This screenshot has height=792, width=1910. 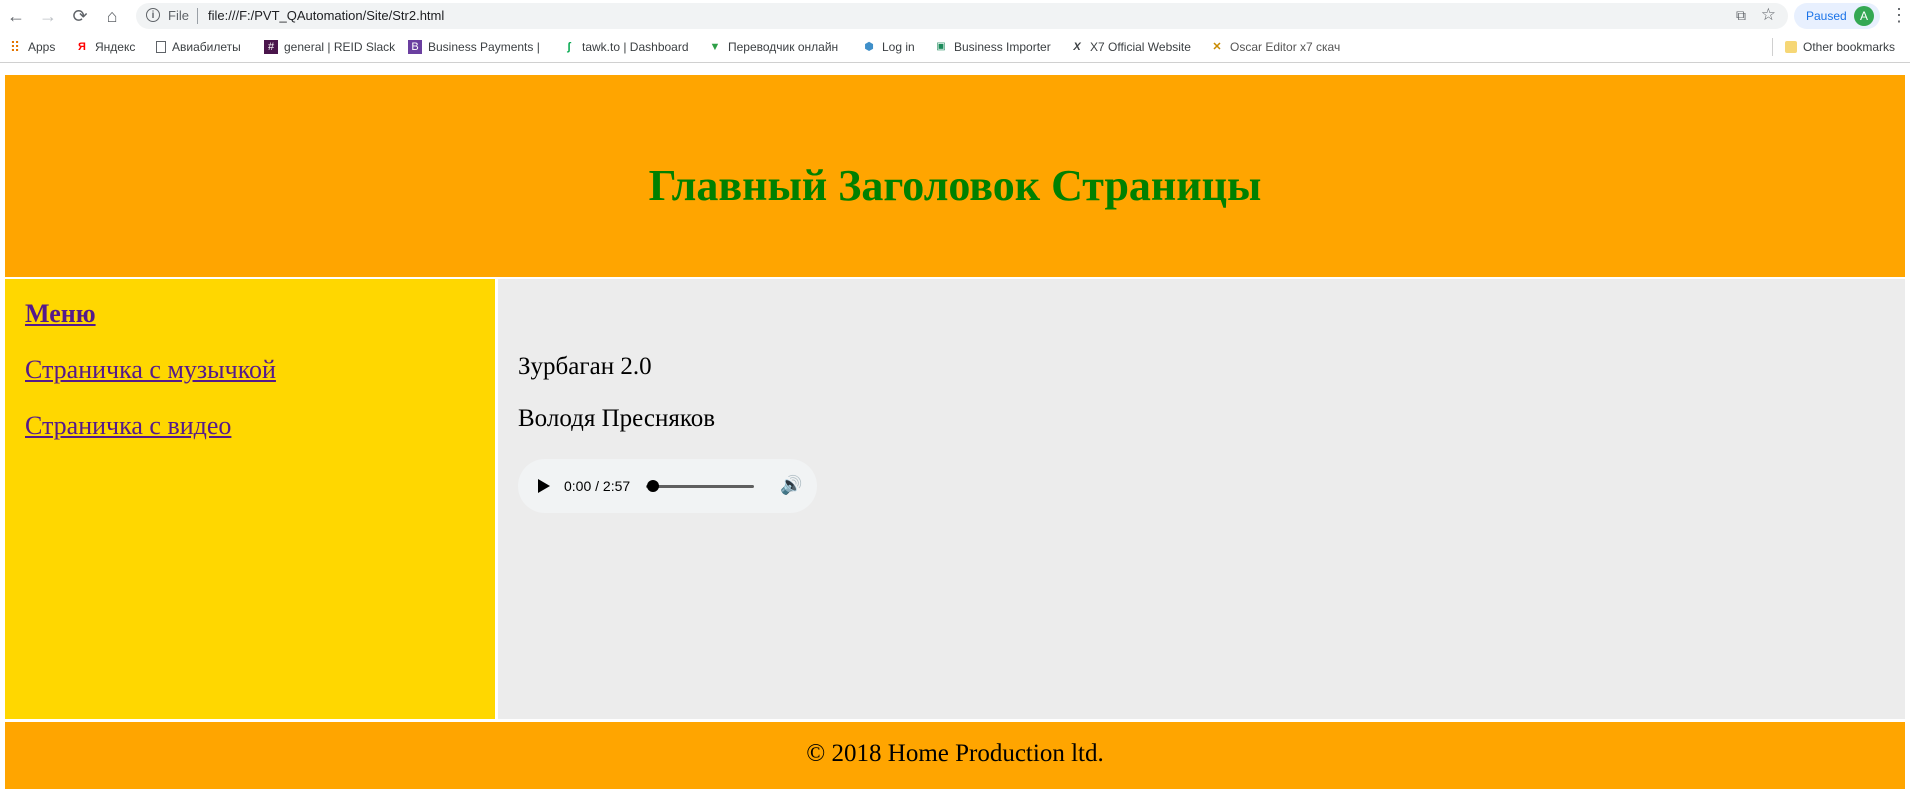 I want to click on bookmark-star-icon: ☆, so click(x=1768, y=15).